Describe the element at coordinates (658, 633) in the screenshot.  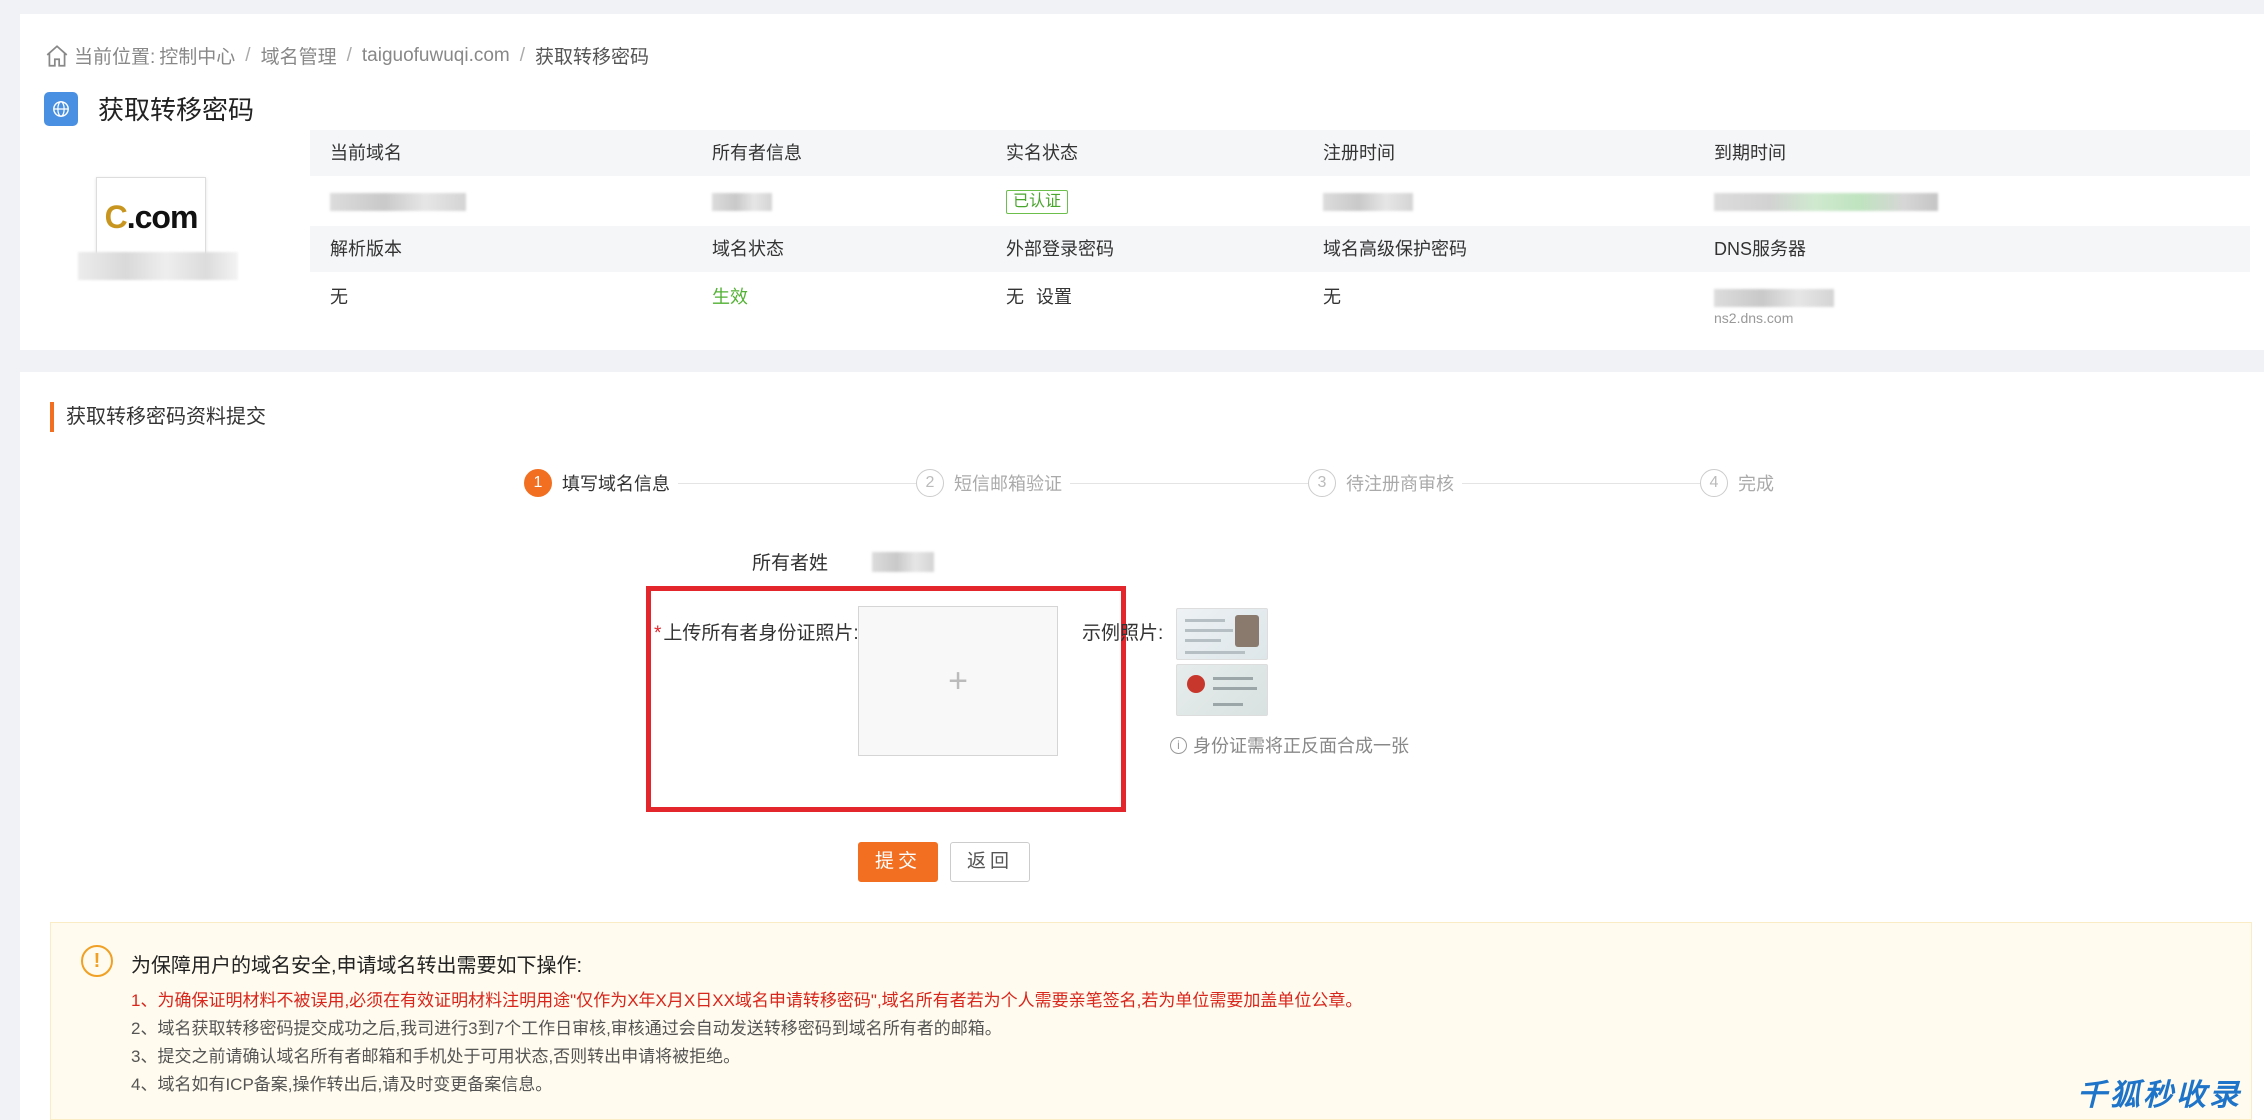
I see `required-mark: *` at that location.